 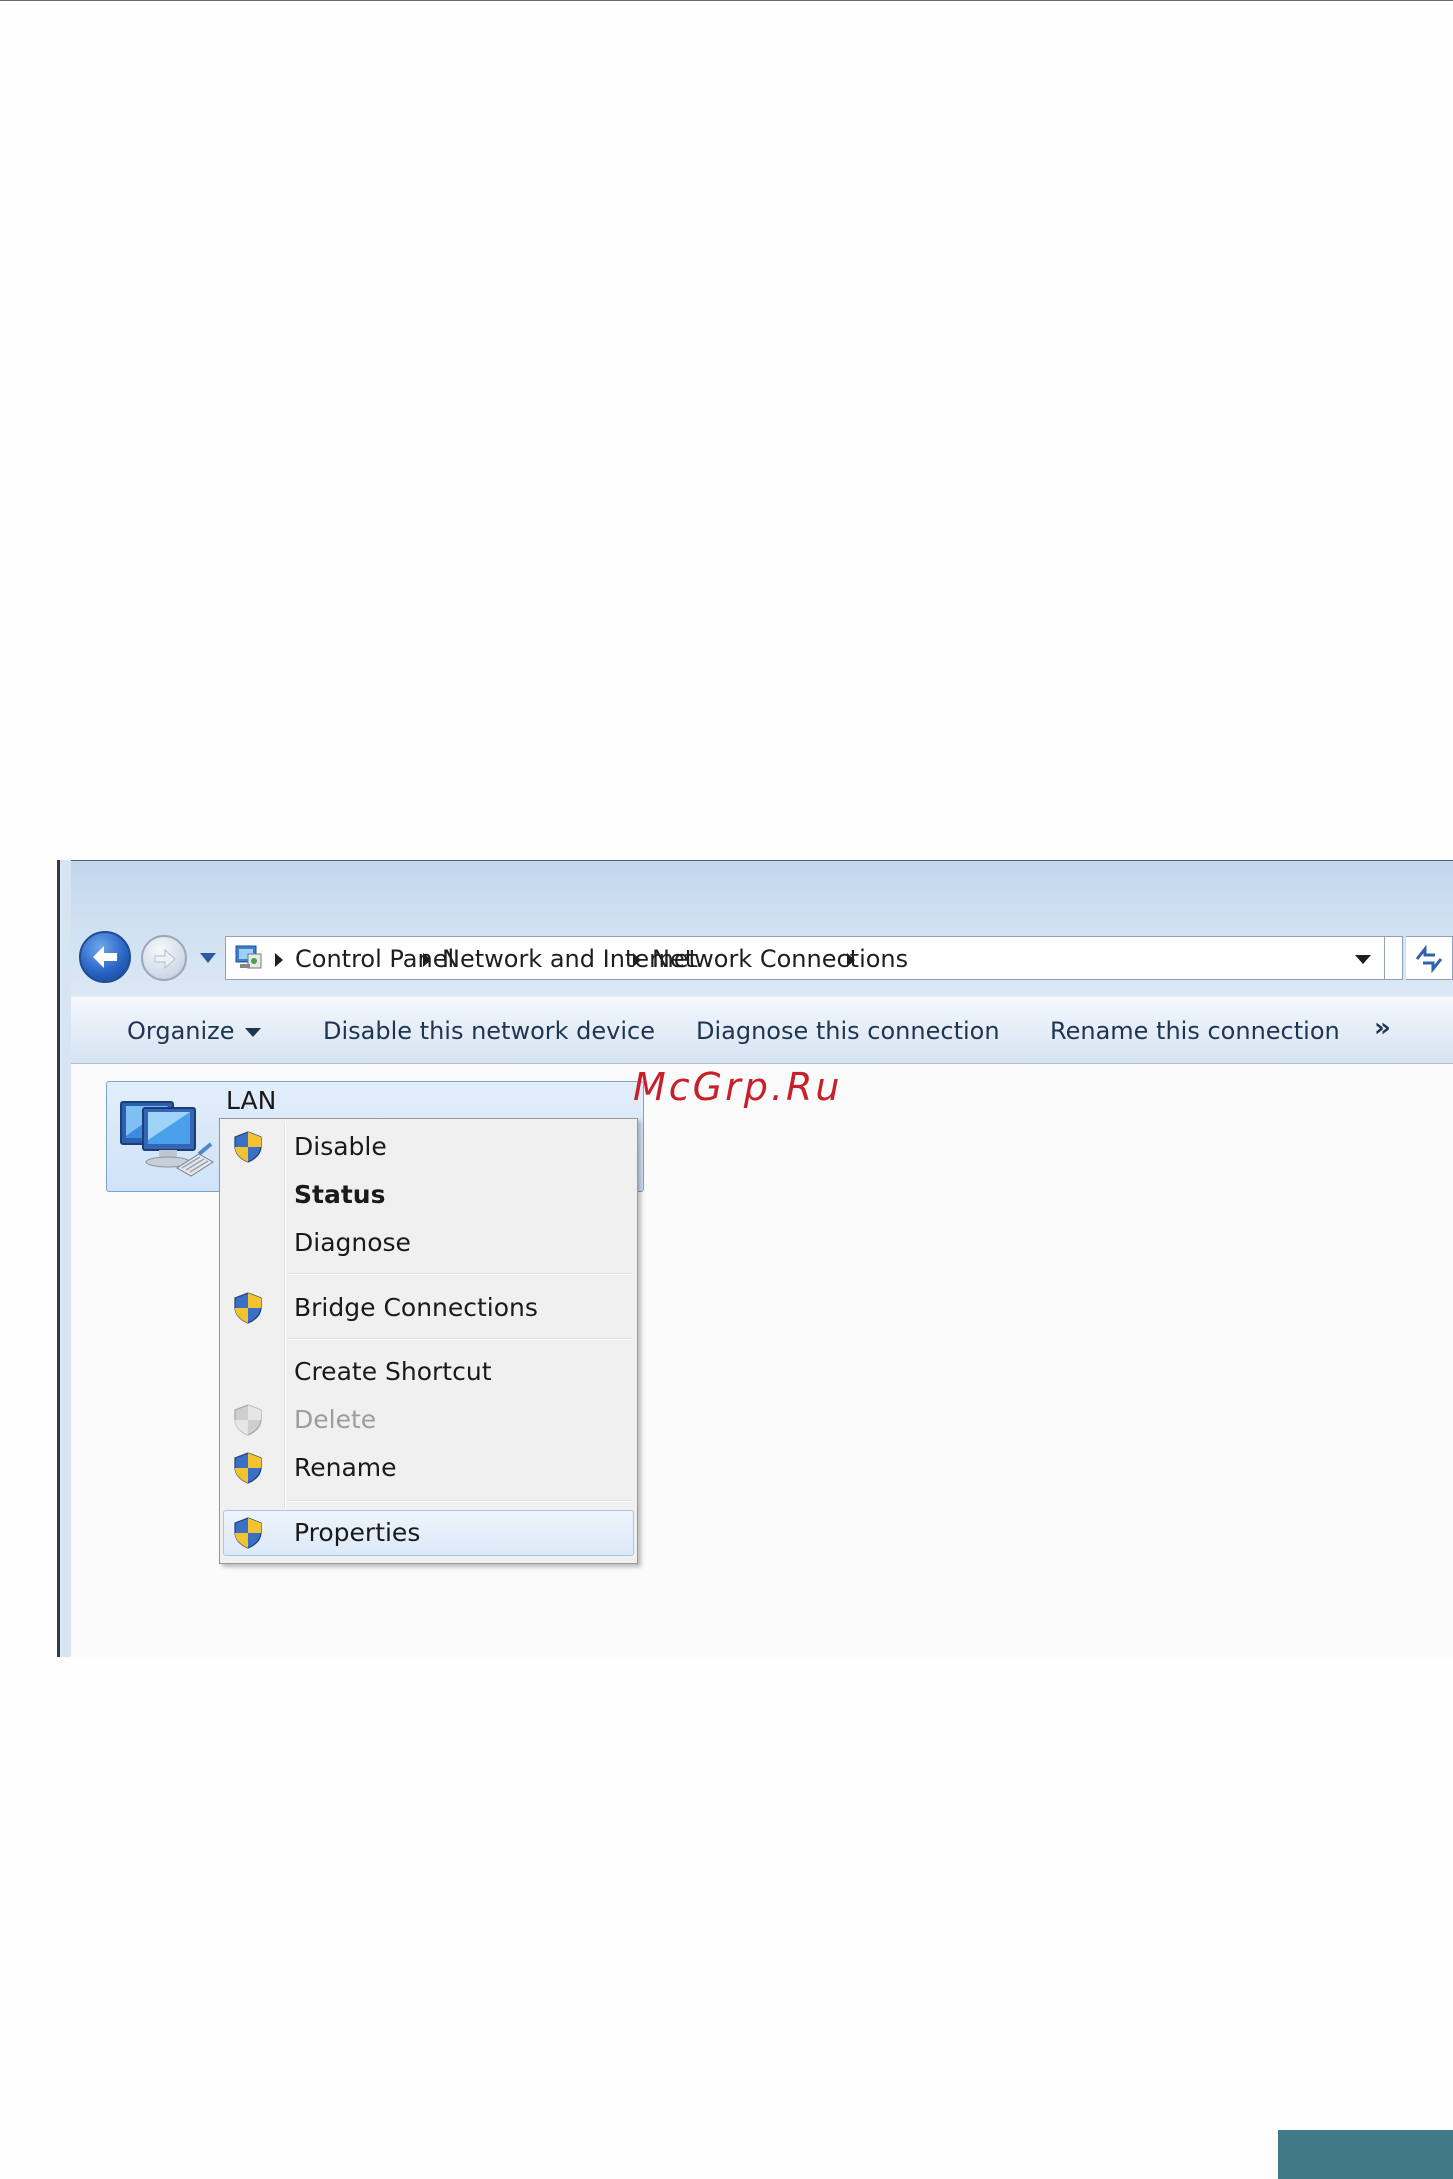 I want to click on menu-item-create-shortcut-label: Create Shortcut, so click(x=393, y=1371).